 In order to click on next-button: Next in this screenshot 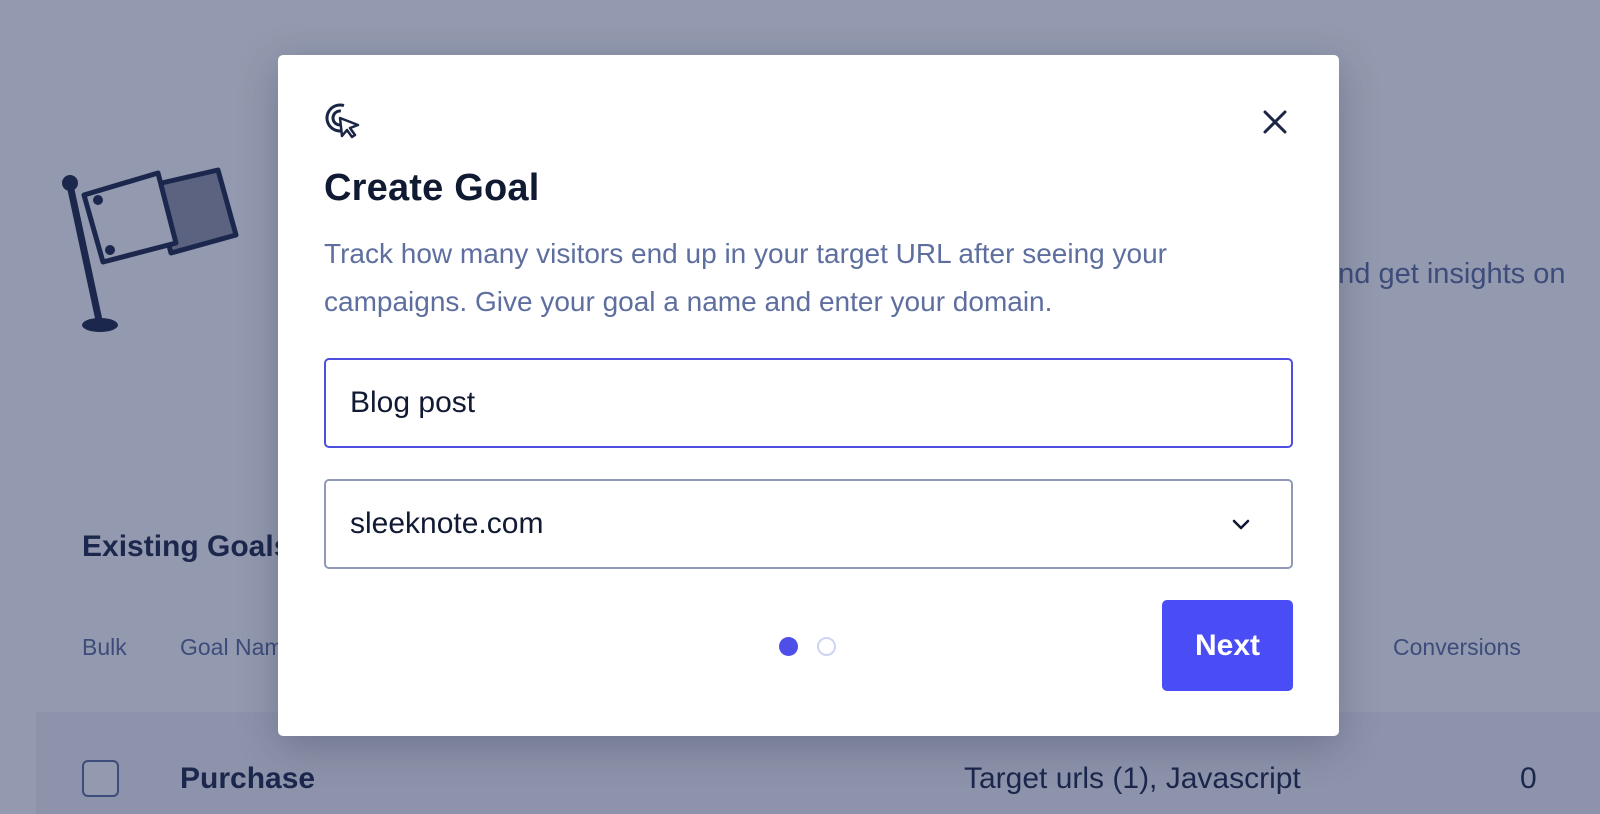, I will do `click(1227, 645)`.